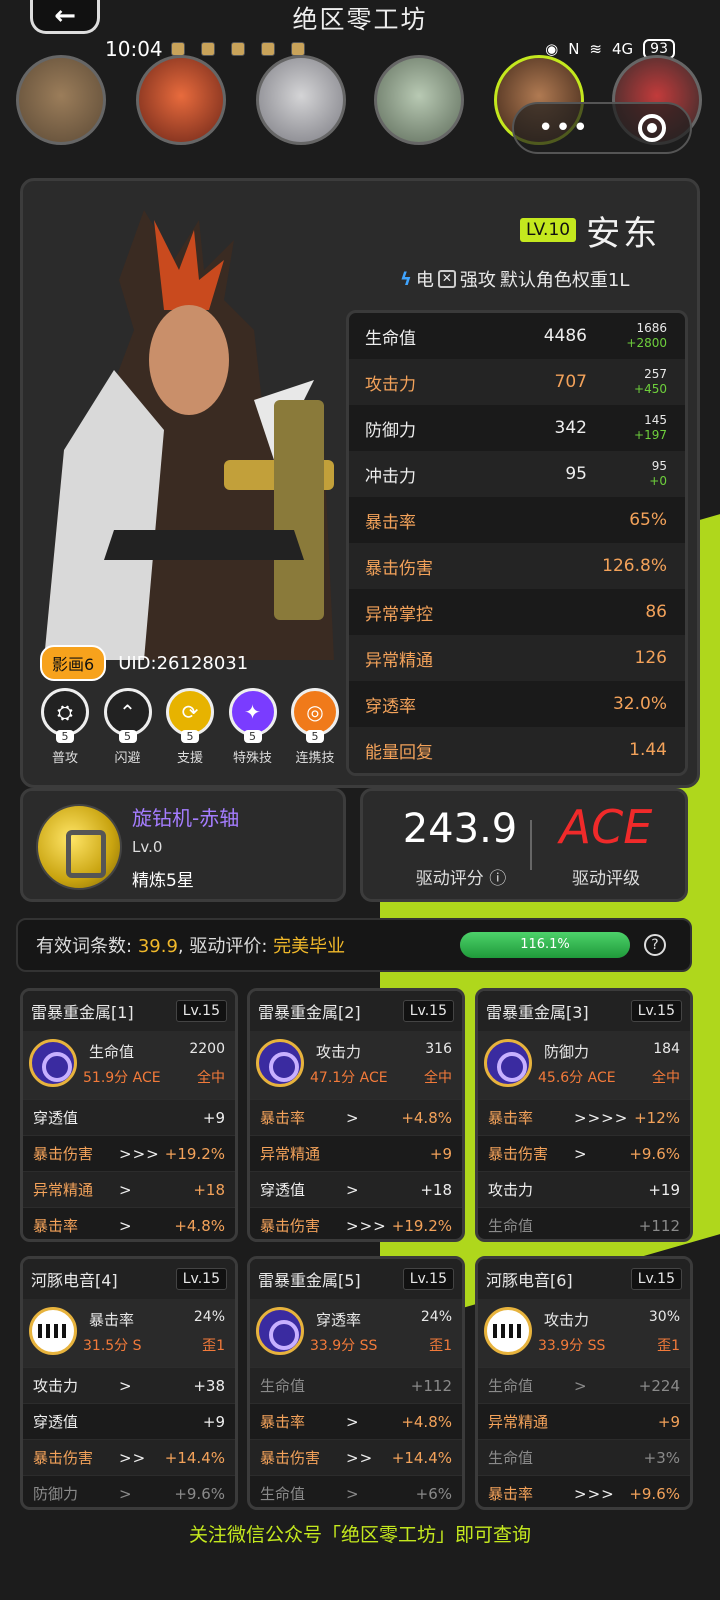  Describe the element at coordinates (207, 1049) in the screenshot. I see `main-stat-value: 2200` at that location.